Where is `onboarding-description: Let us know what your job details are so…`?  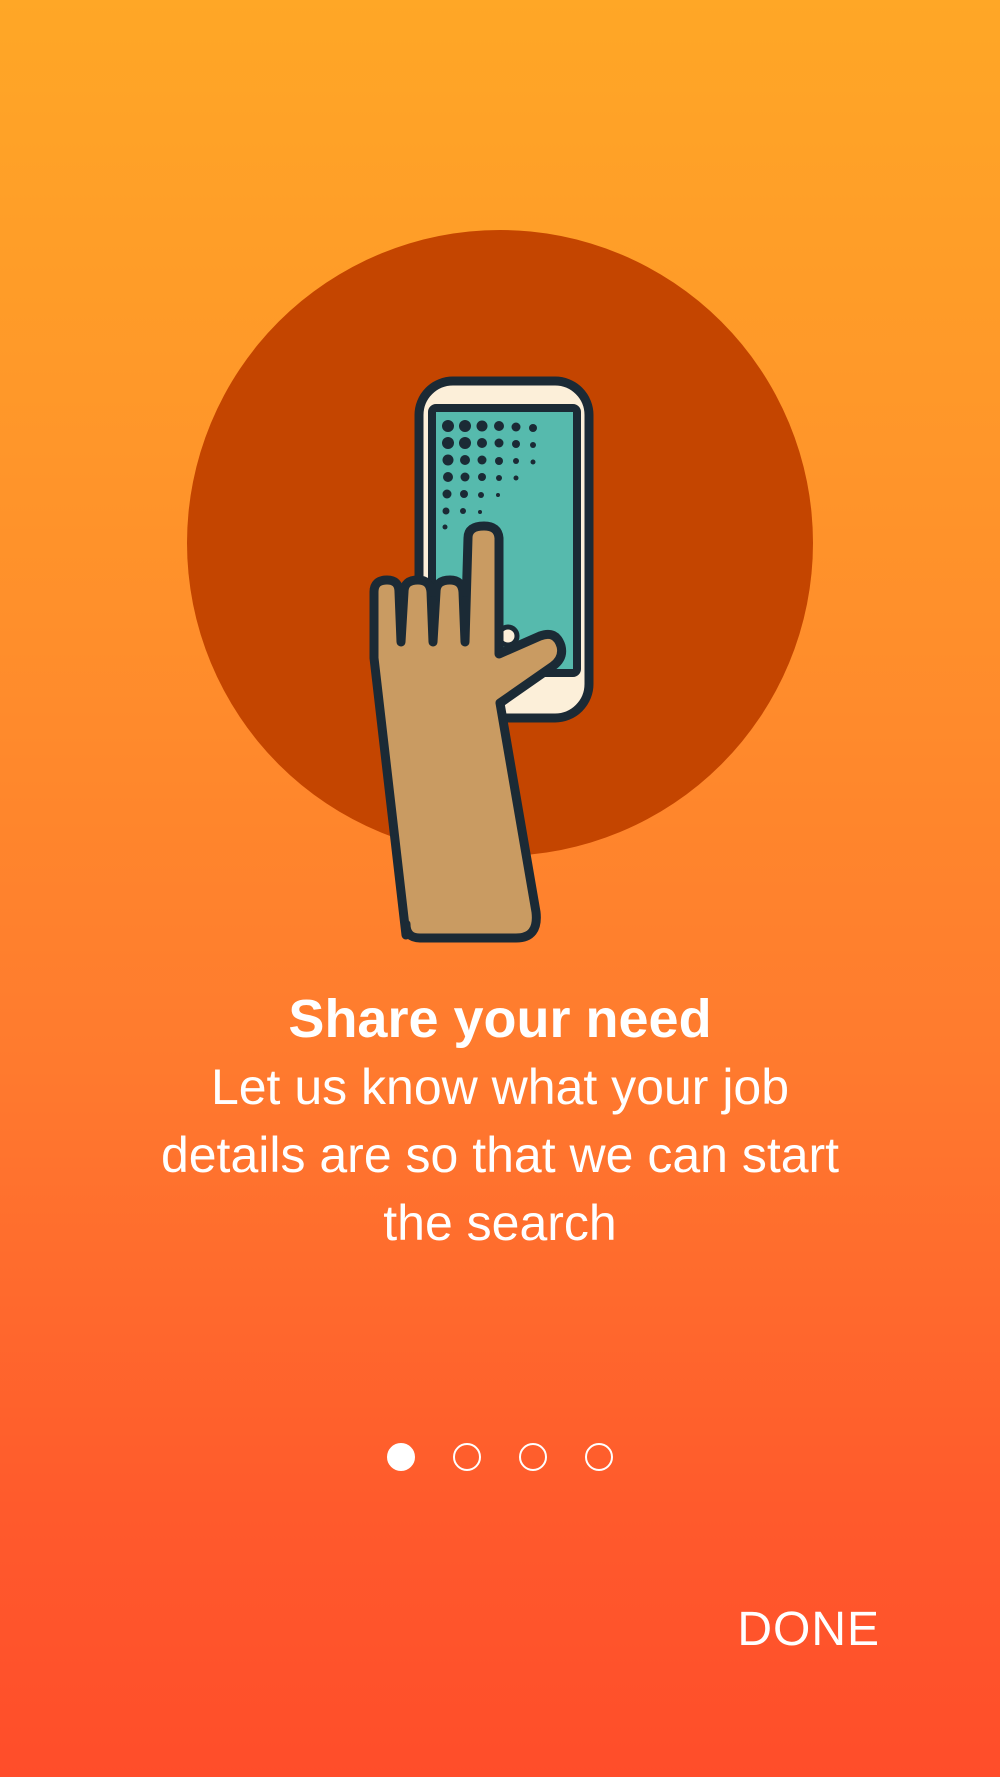 onboarding-description: Let us know what your job details are so… is located at coordinates (500, 1155).